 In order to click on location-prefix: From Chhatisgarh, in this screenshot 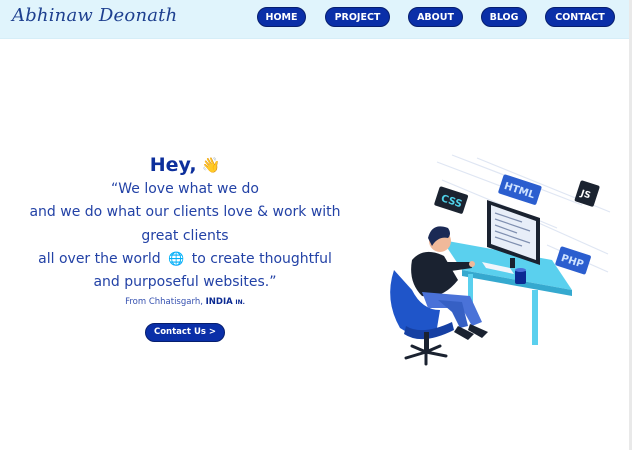, I will do `click(164, 302)`.